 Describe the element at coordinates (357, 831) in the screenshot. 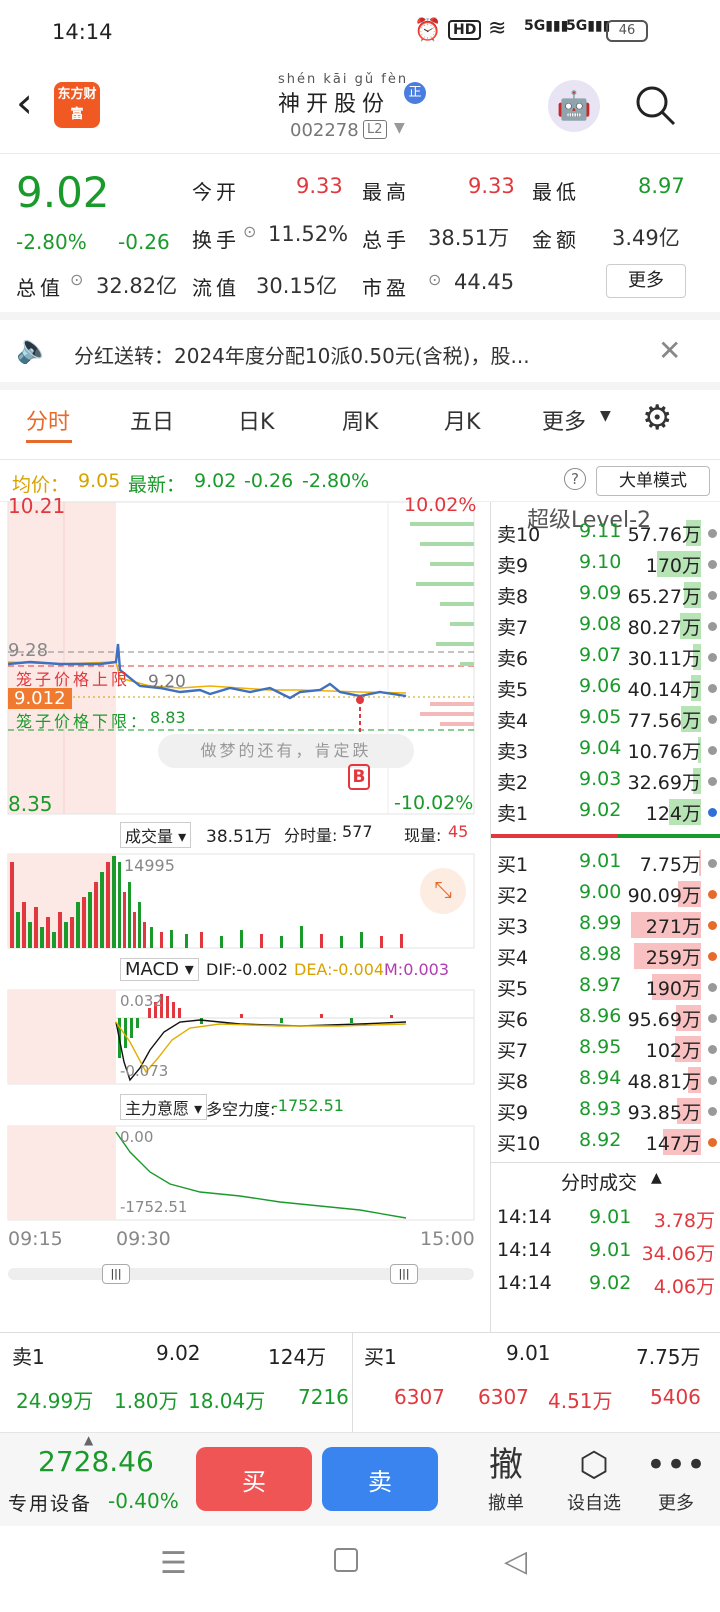

I see `volume-minute: 577` at that location.